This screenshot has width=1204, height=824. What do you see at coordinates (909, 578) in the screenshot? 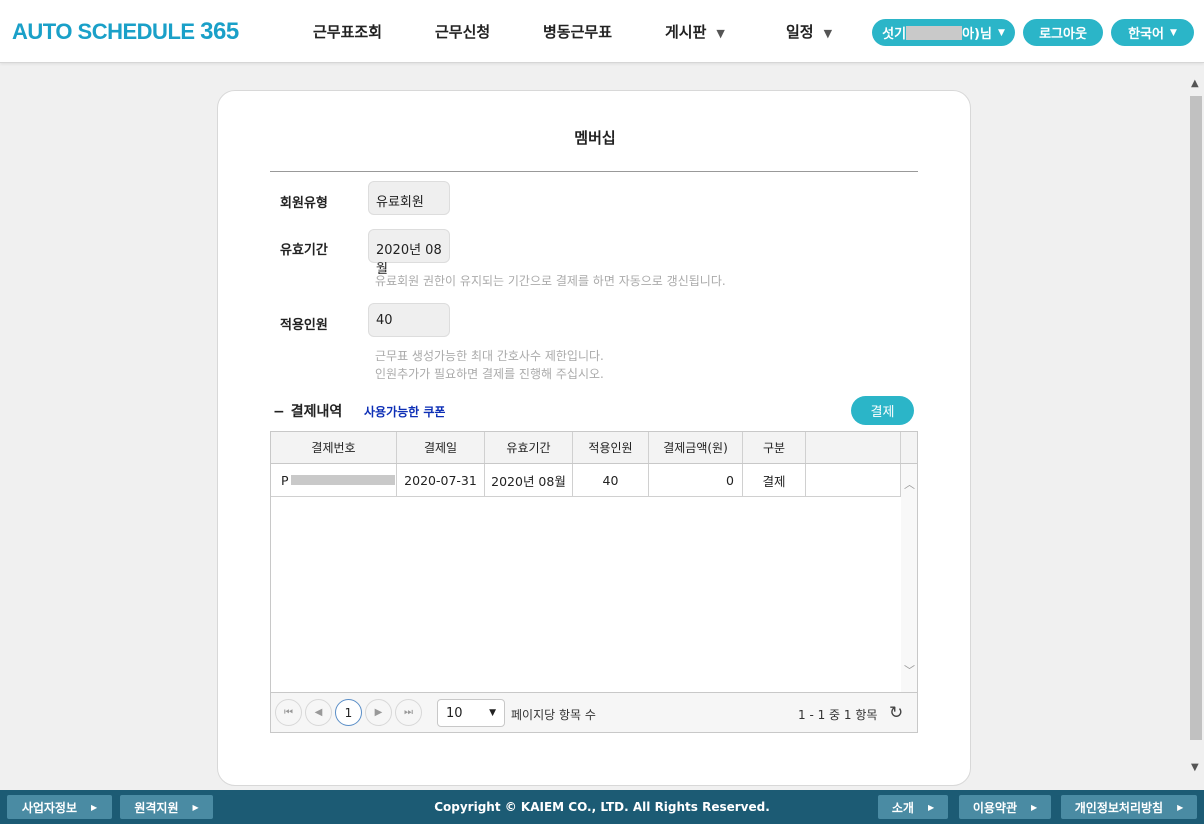
I see `grid-scrollbar: ︿ ﹀` at bounding box center [909, 578].